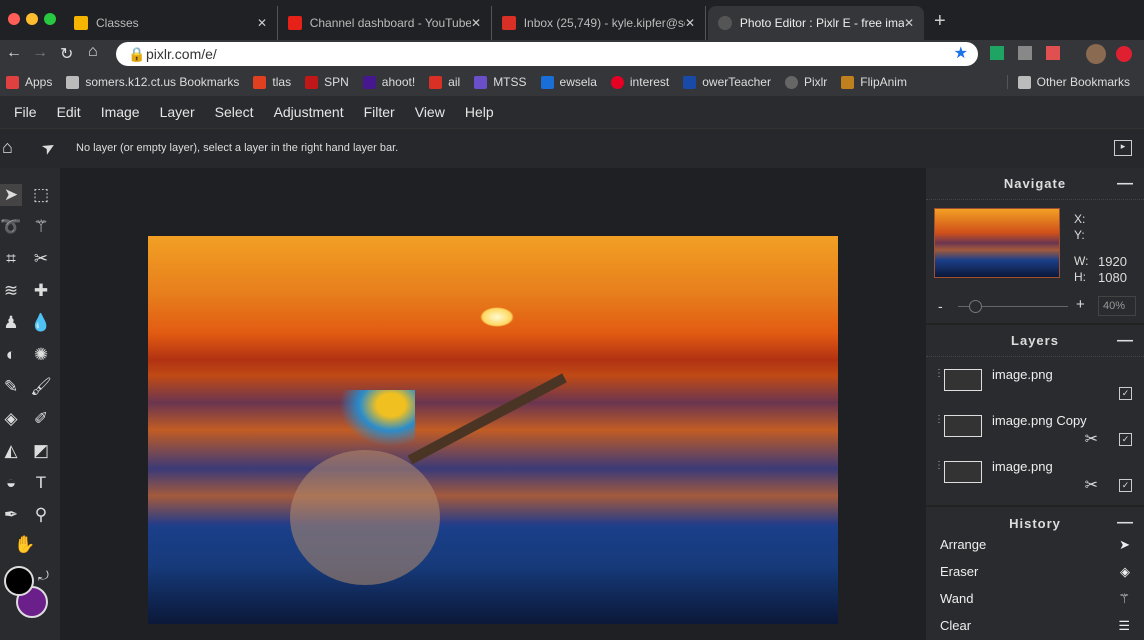 The image size is (1144, 640). I want to click on bookmark-item: FlipAnim, so click(874, 82).